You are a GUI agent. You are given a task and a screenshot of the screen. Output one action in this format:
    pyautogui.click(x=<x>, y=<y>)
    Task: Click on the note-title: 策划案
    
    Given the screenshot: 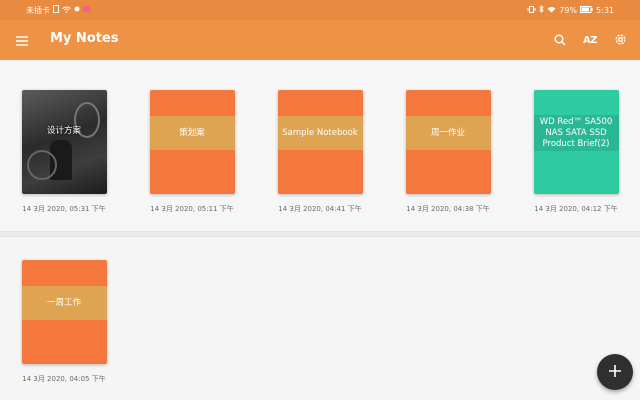 What is the action you would take?
    pyautogui.click(x=192, y=132)
    